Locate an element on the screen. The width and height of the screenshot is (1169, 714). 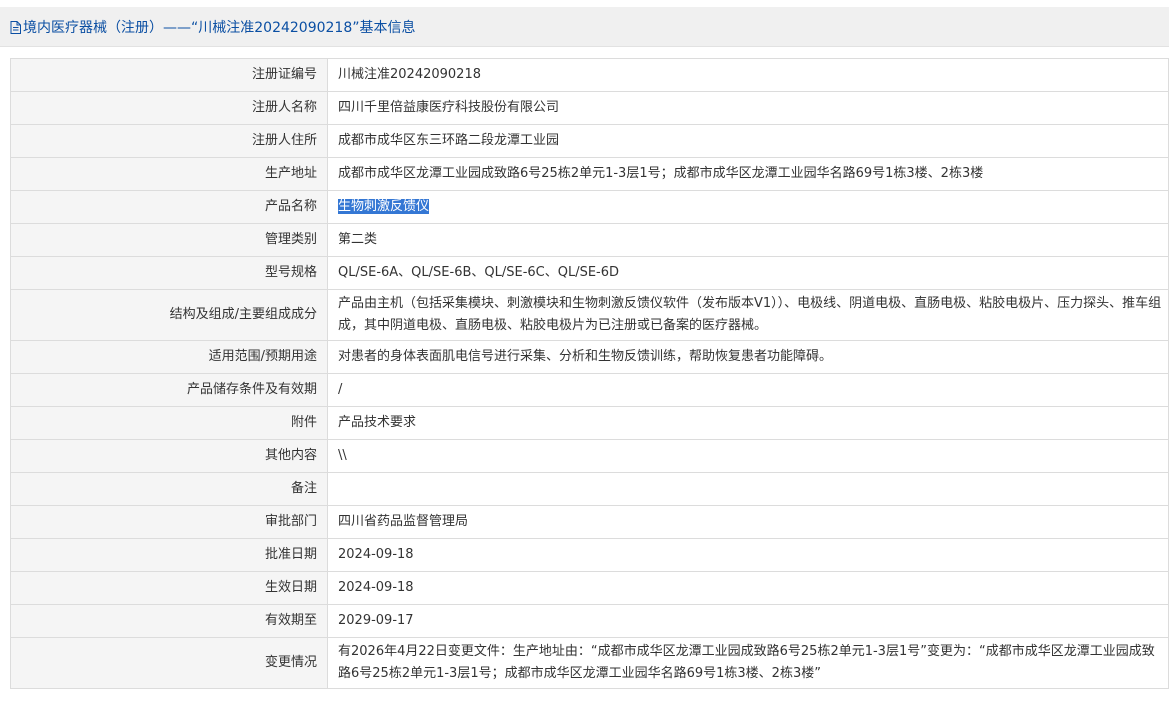
field-value: 生物刺激反馈仪 is located at coordinates (748, 207).